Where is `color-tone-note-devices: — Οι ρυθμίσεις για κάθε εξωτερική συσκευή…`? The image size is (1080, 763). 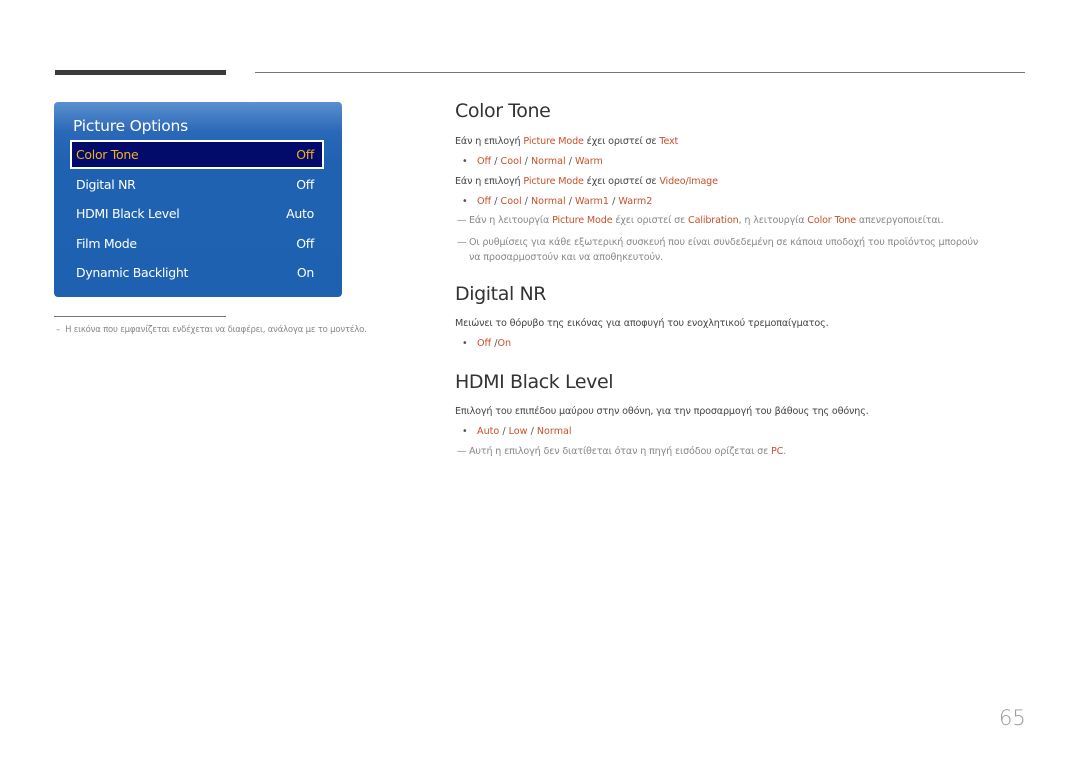
color-tone-note-devices: — Οι ρυθμίσεις για κάθε εξωτερική συσκευή… is located at coordinates (717, 250).